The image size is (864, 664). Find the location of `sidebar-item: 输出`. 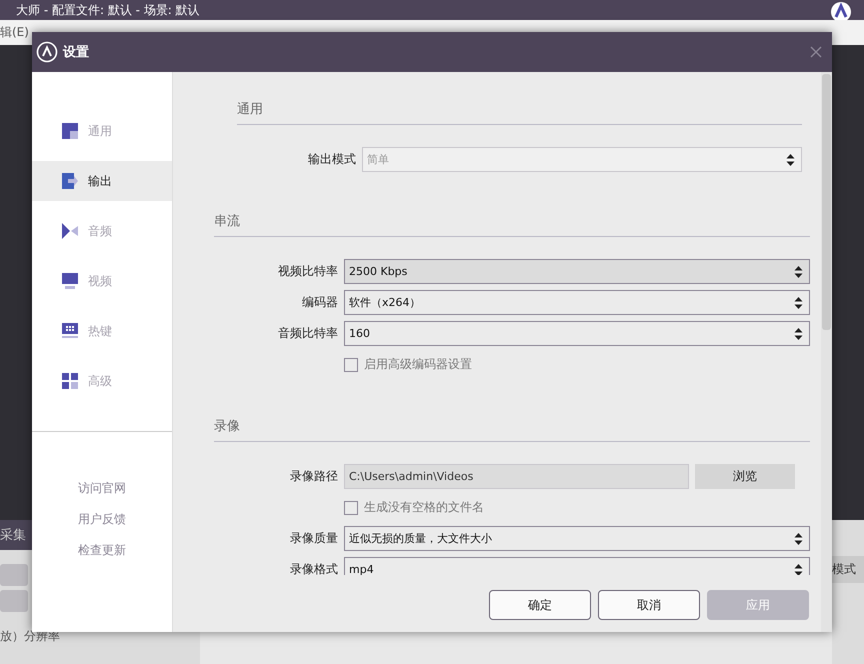

sidebar-item: 输出 is located at coordinates (102, 181).